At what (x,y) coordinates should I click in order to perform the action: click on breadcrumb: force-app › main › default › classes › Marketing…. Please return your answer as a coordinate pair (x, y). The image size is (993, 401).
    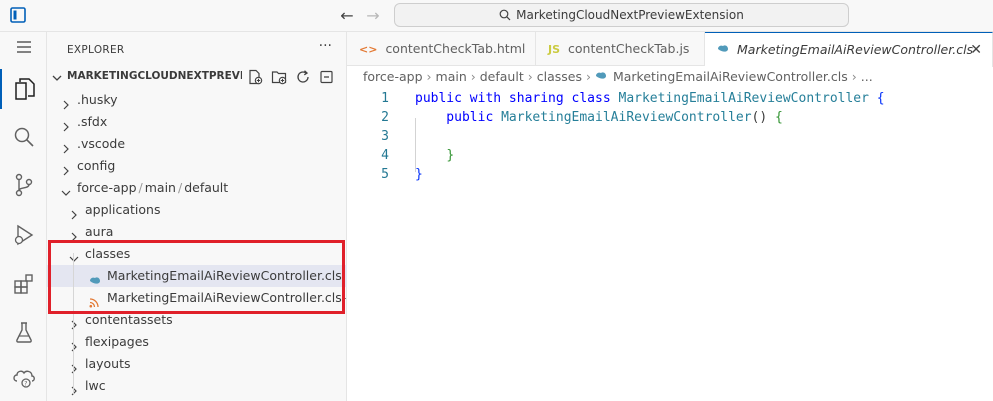
    Looking at the image, I should click on (670, 77).